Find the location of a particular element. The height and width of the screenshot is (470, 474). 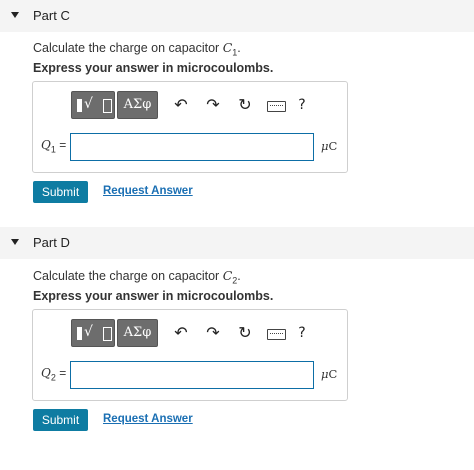

part-title: Part D is located at coordinates (51, 242).